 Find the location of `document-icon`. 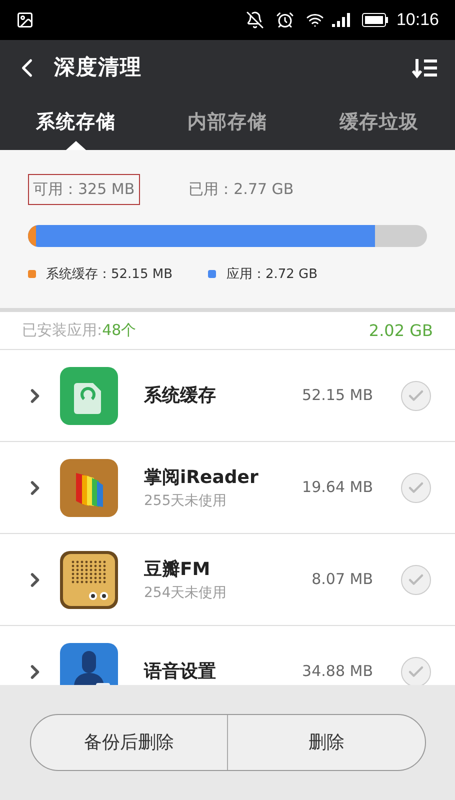

document-icon is located at coordinates (89, 395).